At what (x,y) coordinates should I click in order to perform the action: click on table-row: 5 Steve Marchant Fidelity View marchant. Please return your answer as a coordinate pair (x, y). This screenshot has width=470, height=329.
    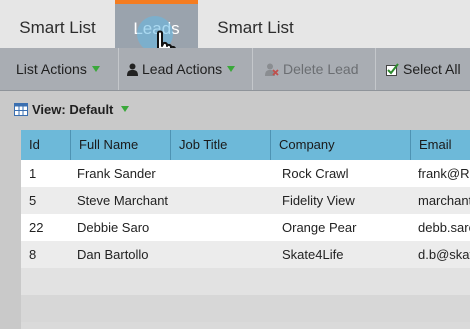
    Looking at the image, I should click on (245, 200).